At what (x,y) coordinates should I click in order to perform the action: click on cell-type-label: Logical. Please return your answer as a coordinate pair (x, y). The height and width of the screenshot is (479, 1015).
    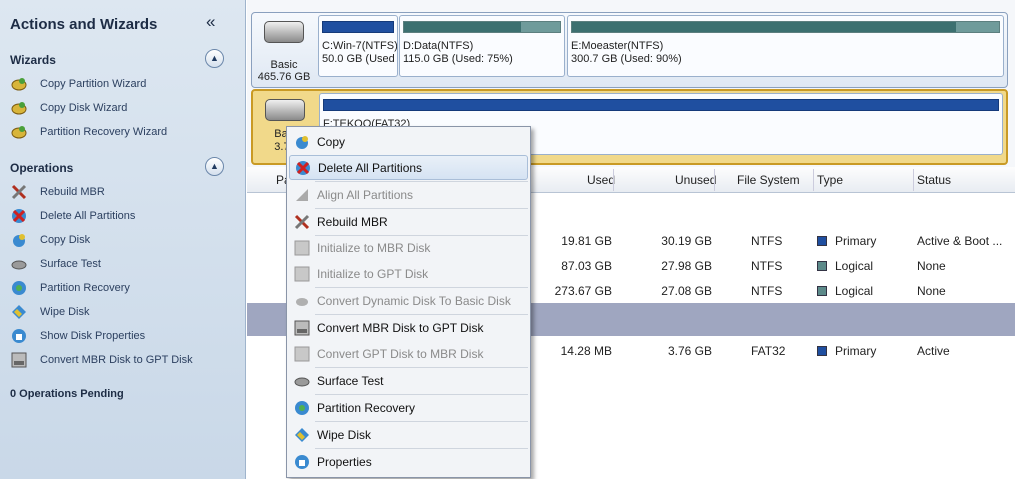
    Looking at the image, I should click on (854, 266).